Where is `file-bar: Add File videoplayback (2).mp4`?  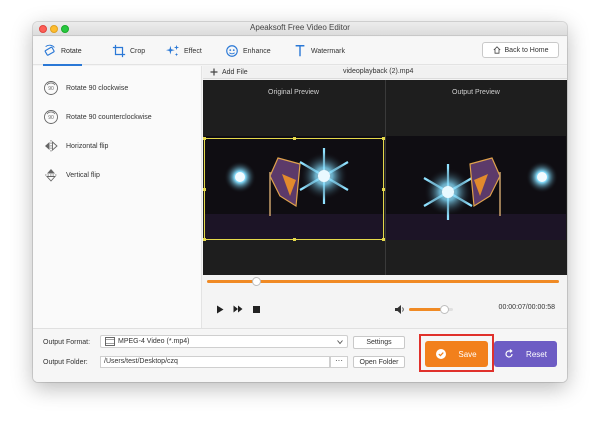 file-bar: Add File videoplayback (2).mp4 is located at coordinates (385, 72).